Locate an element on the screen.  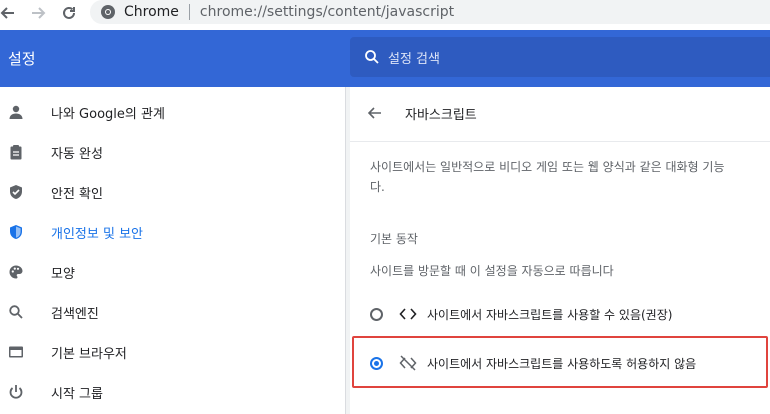
code-icon is located at coordinates (408, 314).